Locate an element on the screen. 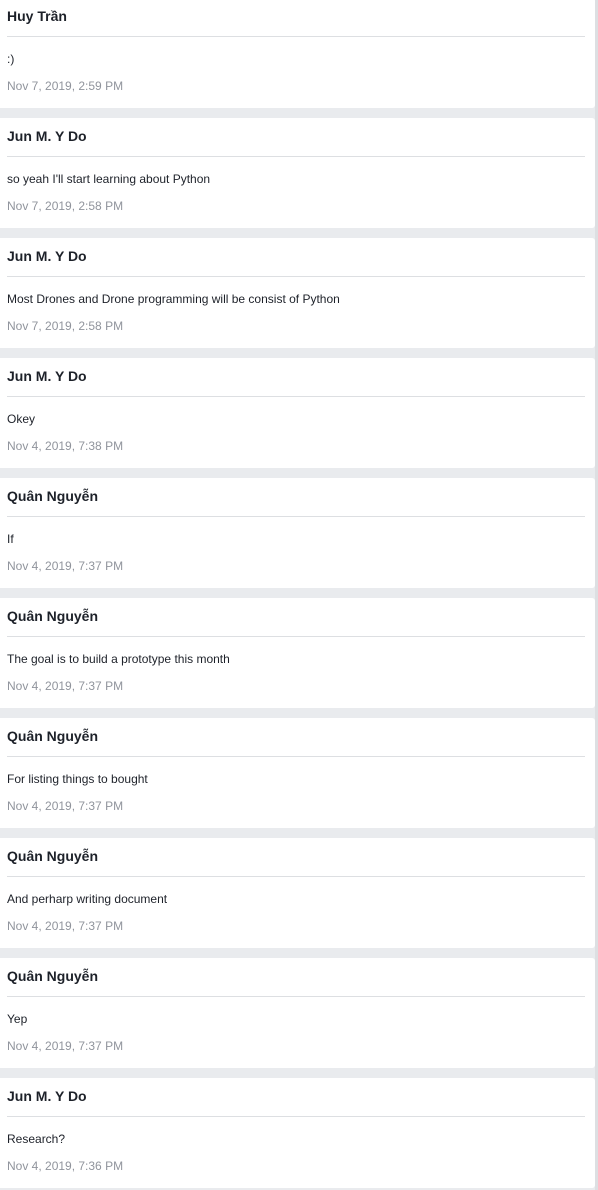  message-card: Jun M. Y Do Okey Nov 4, 2019, 7:38 PM is located at coordinates (297, 413).